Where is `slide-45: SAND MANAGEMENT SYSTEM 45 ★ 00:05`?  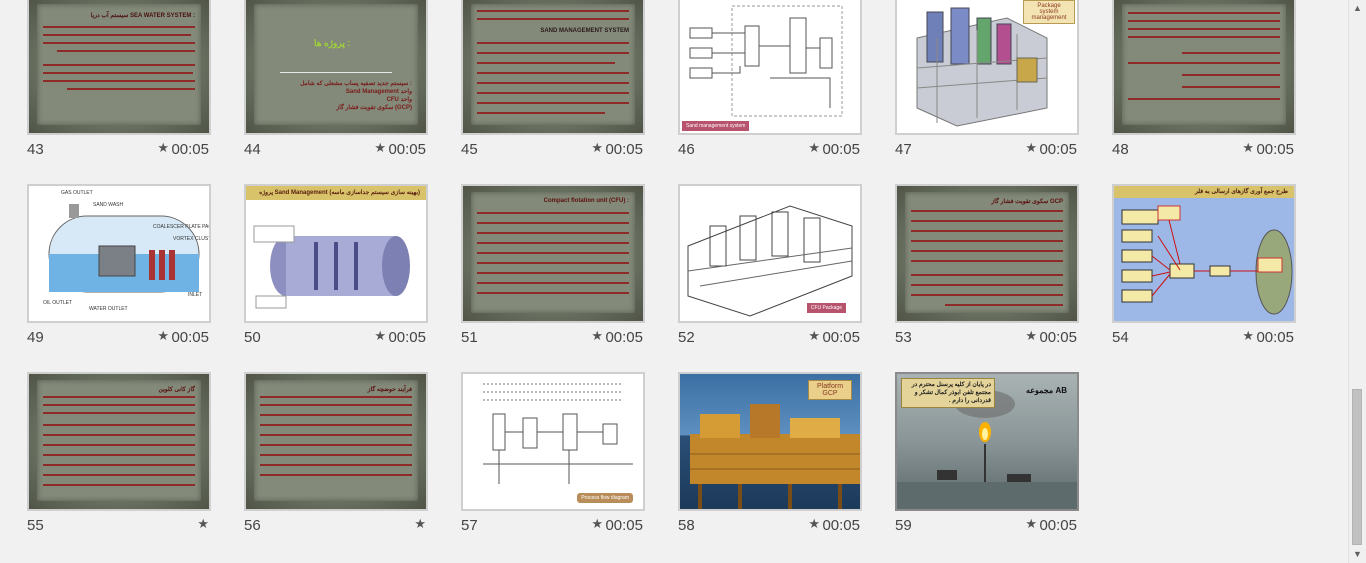
slide-45: SAND MANAGEMENT SYSTEM 45 ★ 00:05 is located at coordinates (553, 80).